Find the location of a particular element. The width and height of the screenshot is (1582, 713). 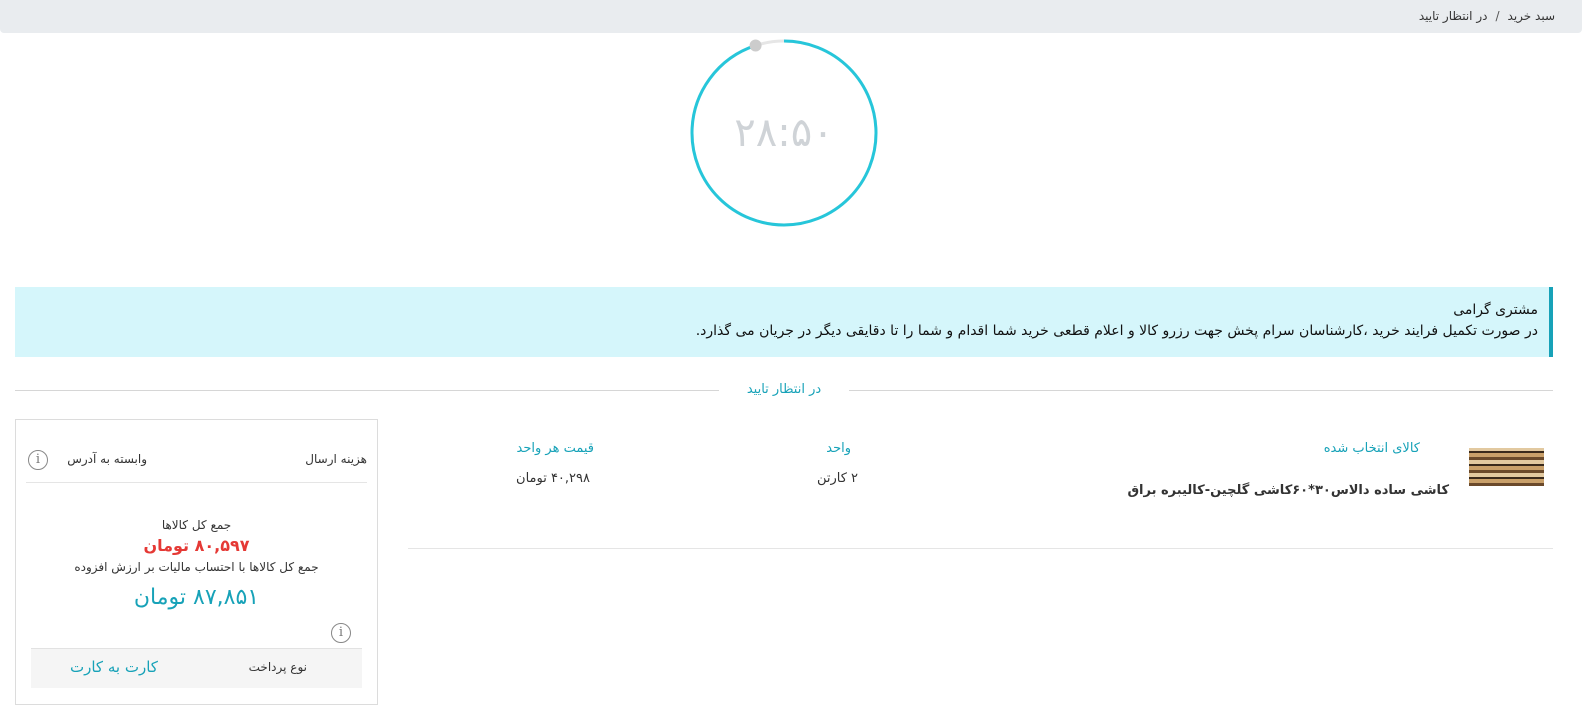

breadcrumb: سبد خرید / در انتظار تایید is located at coordinates (1487, 16).